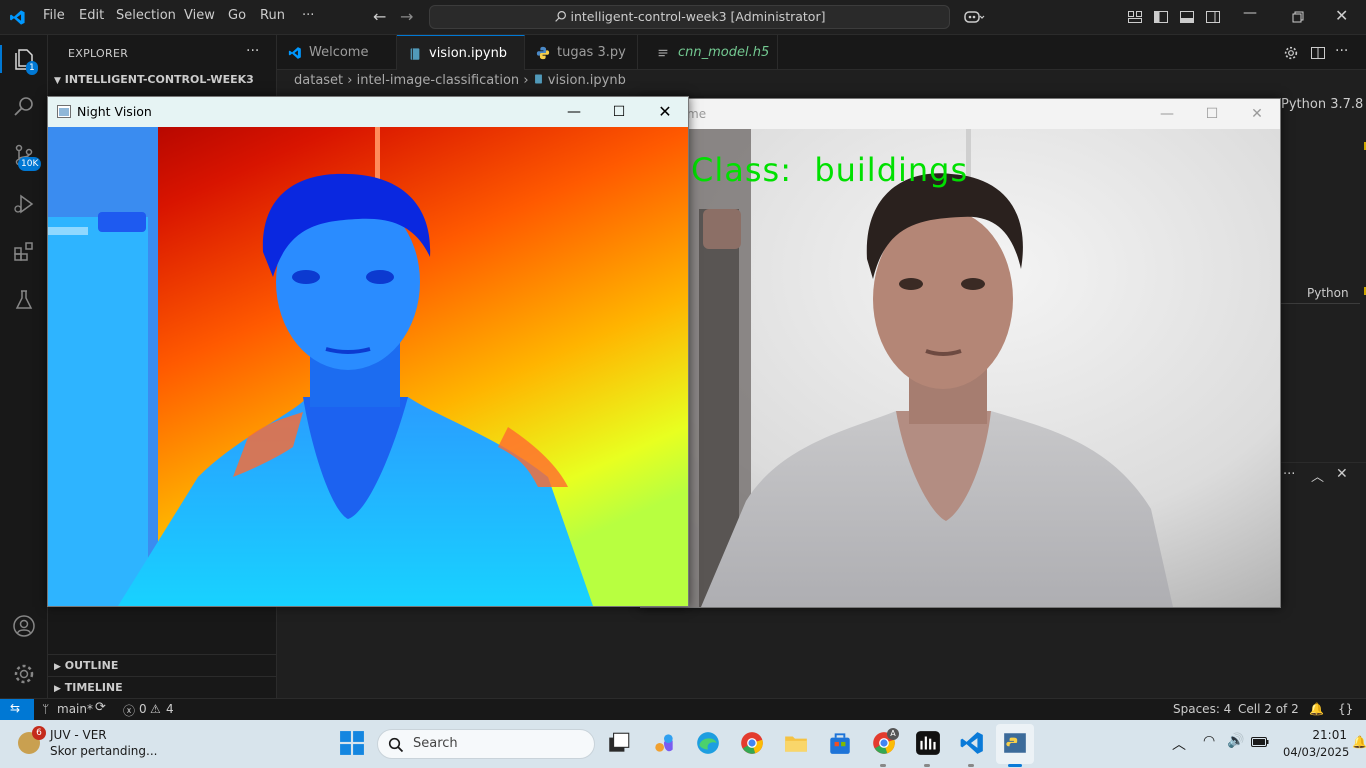  What do you see at coordinates (75, 709) in the screenshot?
I see `branch-name: main*` at bounding box center [75, 709].